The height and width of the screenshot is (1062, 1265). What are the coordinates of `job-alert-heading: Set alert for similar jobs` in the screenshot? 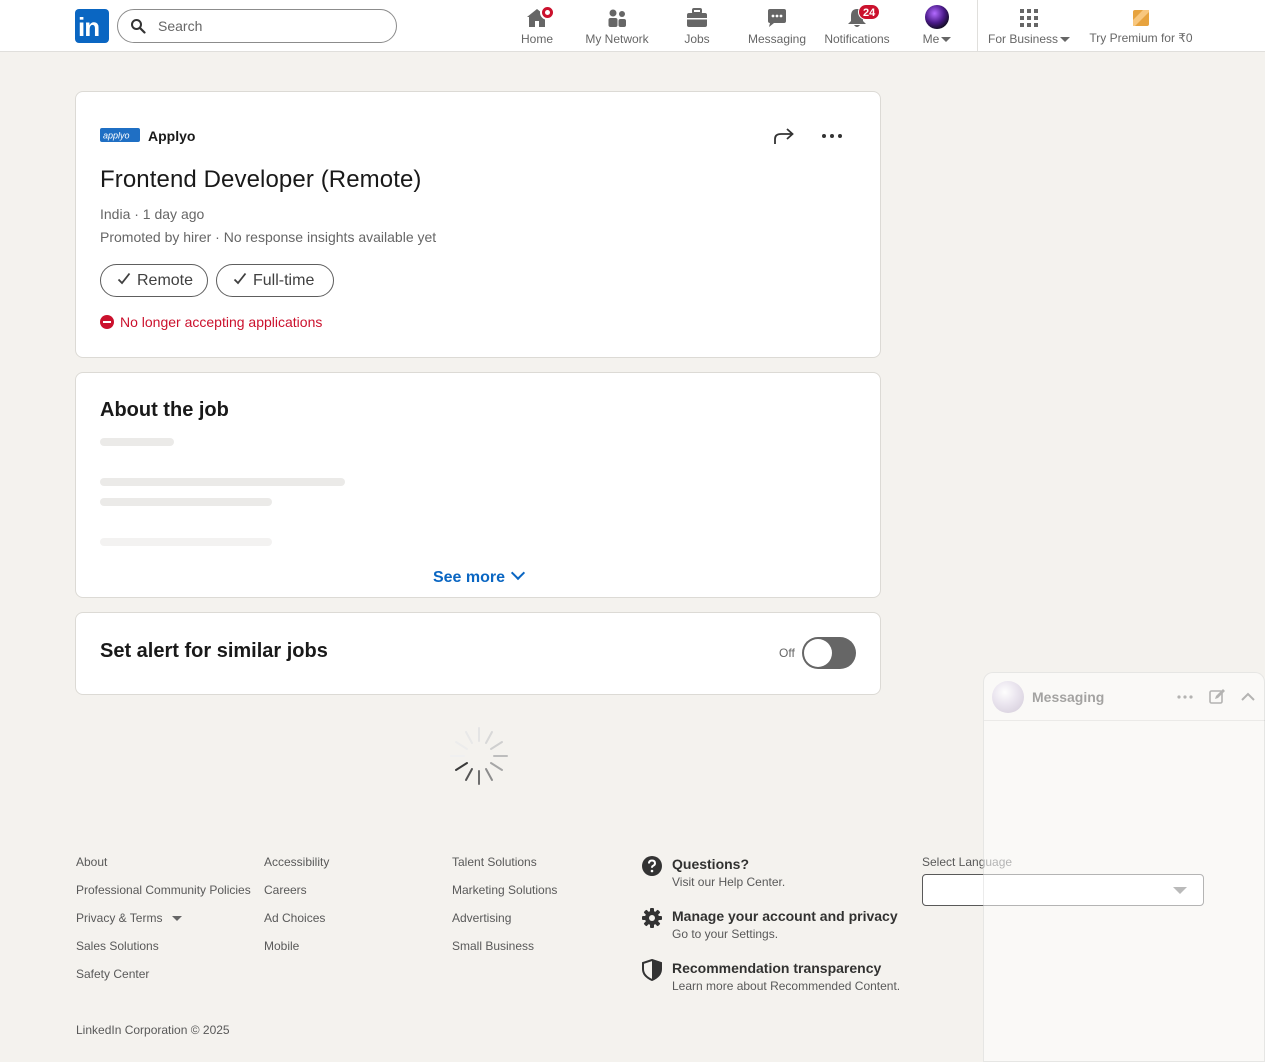 It's located at (214, 651).